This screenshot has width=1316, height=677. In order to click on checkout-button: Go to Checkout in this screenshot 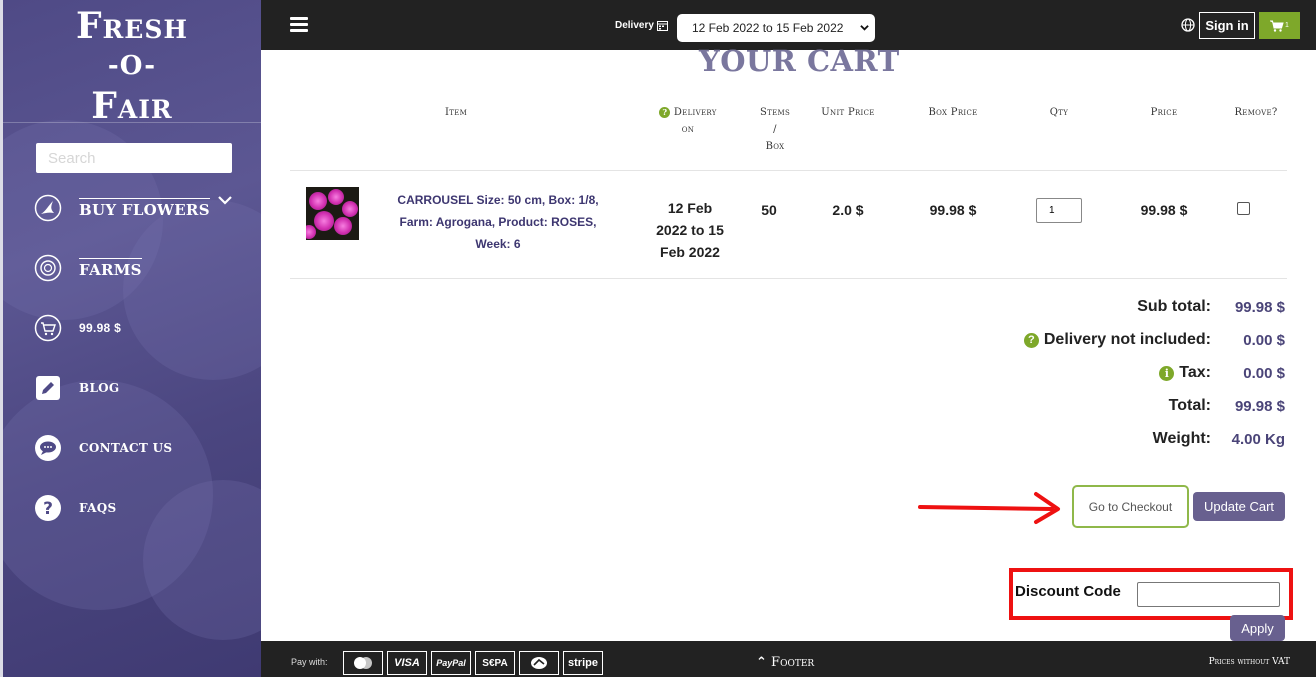, I will do `click(1130, 506)`.